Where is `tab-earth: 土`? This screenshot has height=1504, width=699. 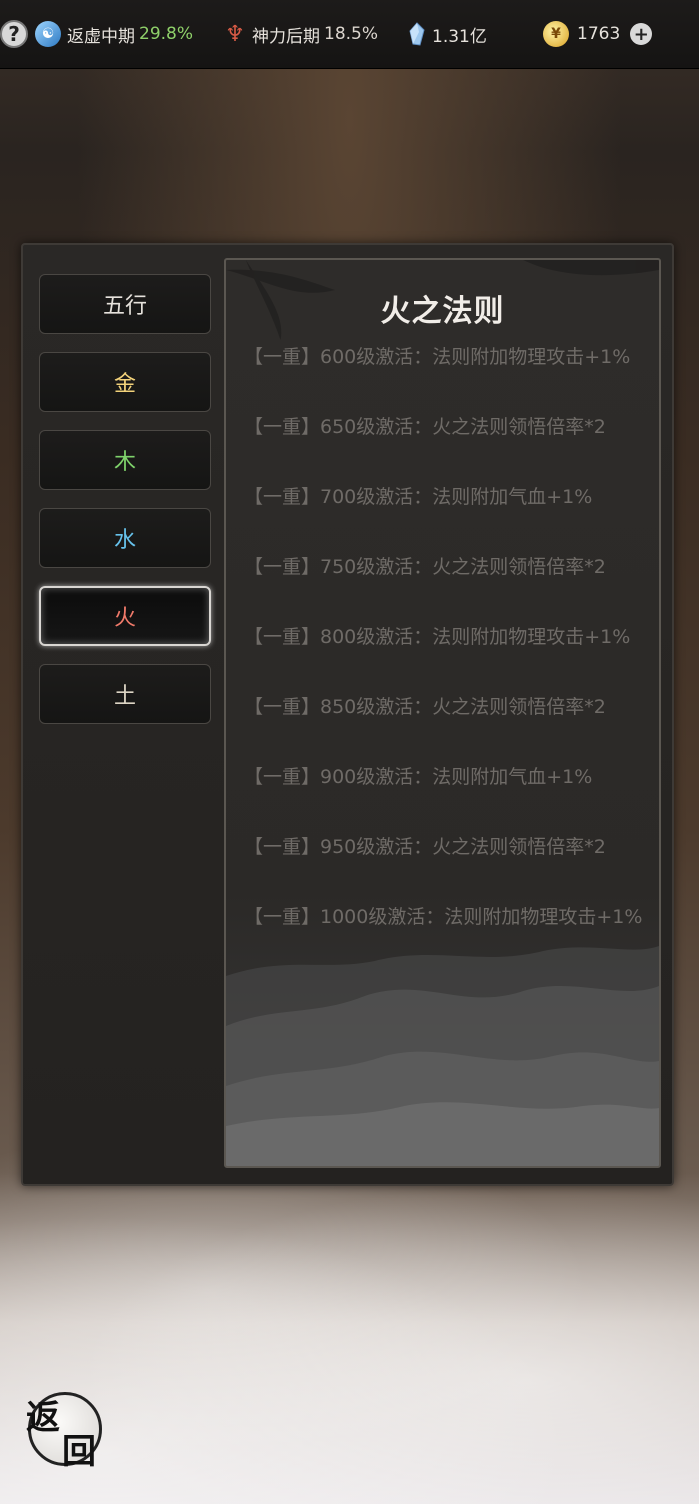
tab-earth: 土 is located at coordinates (125, 694).